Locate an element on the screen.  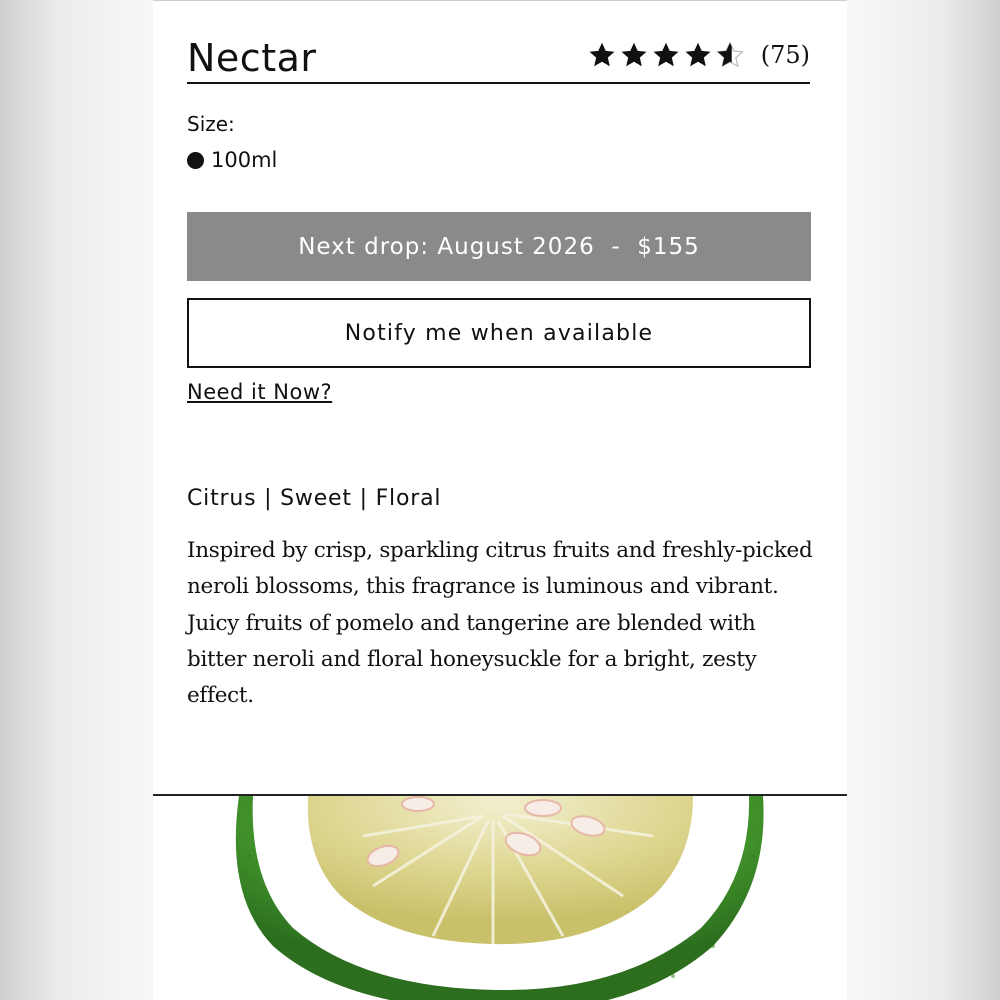
notify-button: Notify me when available is located at coordinates (499, 333).